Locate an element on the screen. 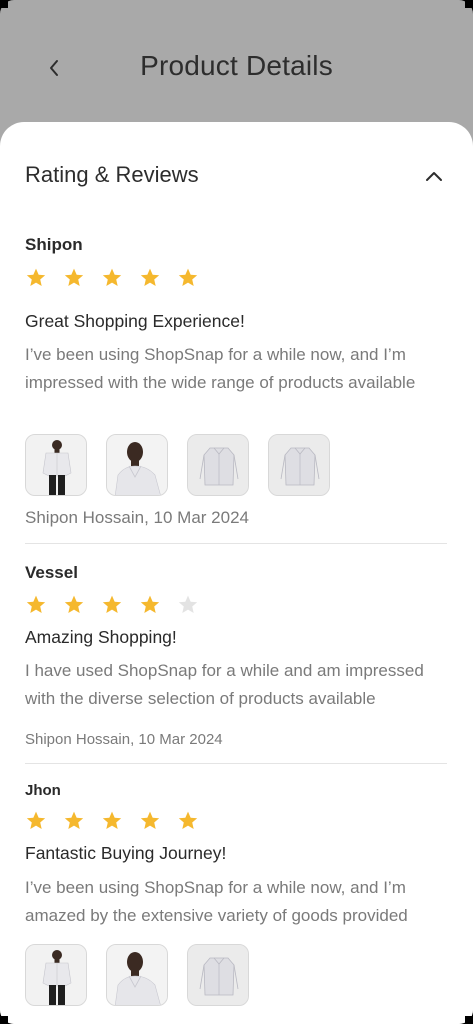 This screenshot has width=473, height=1024. chevron-up-icon is located at coordinates (434, 176).